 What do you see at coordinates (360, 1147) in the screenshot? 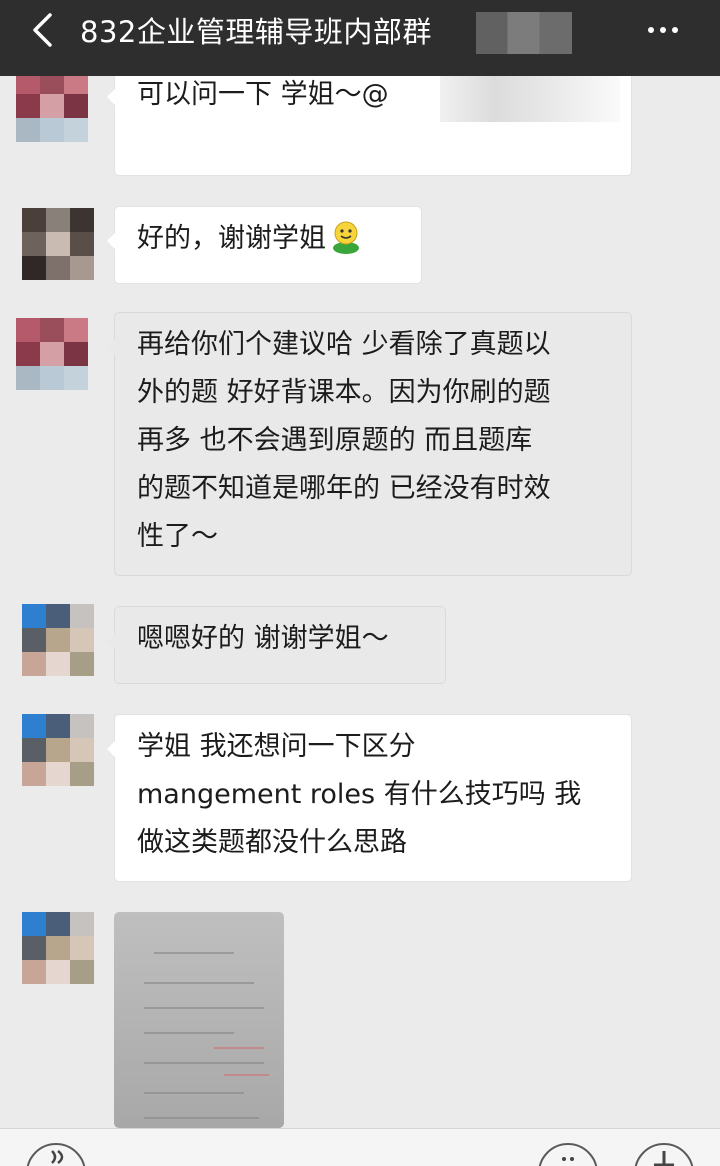
I see `input-toolbar` at bounding box center [360, 1147].